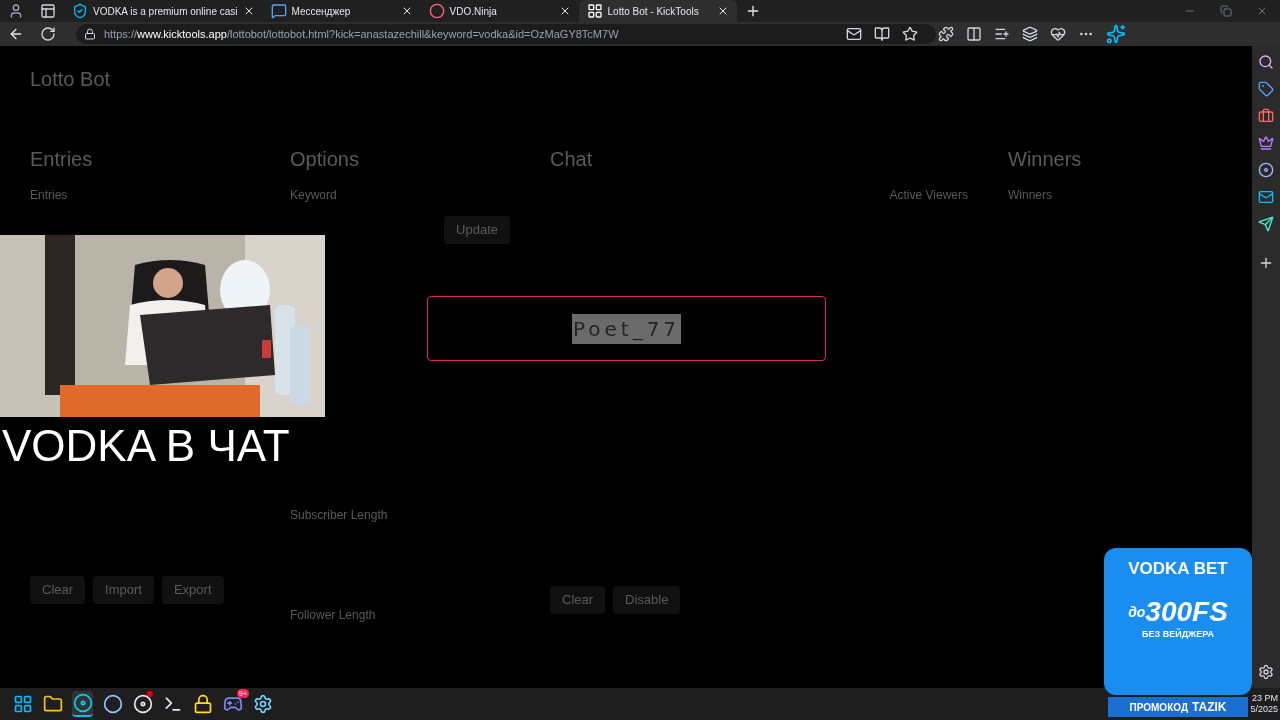 This screenshot has height=720, width=1280. Describe the element at coordinates (52, 704) in the screenshot. I see `folder-icon` at that location.